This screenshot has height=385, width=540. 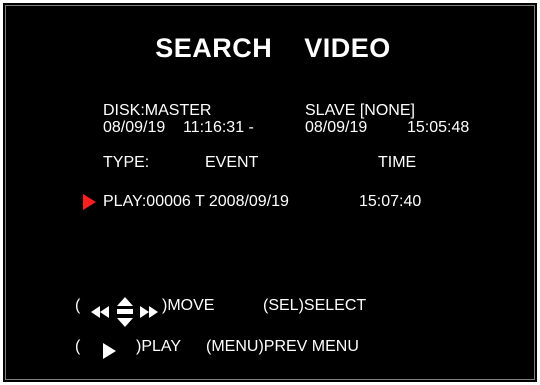 What do you see at coordinates (126, 162) in the screenshot?
I see `type-label: TYPE:` at bounding box center [126, 162].